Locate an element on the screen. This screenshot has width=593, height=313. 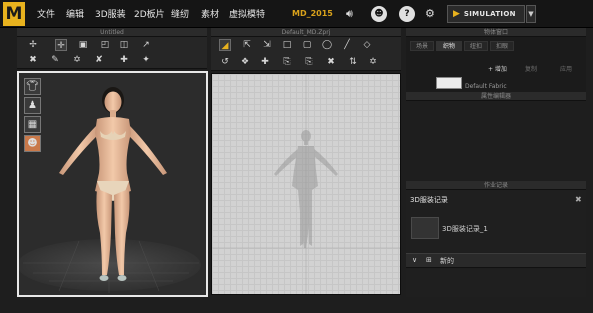
history-heading: 3D服装记录 is located at coordinates (429, 200).